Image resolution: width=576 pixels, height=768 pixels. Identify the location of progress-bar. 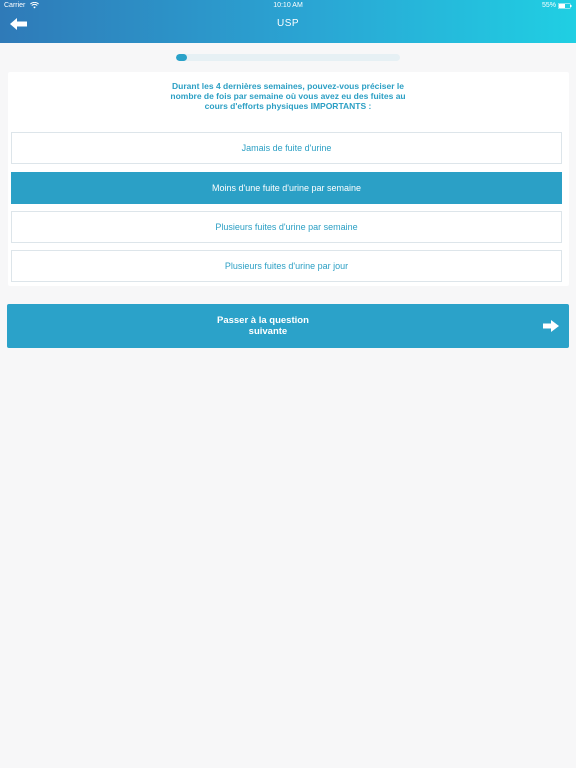
(288, 57).